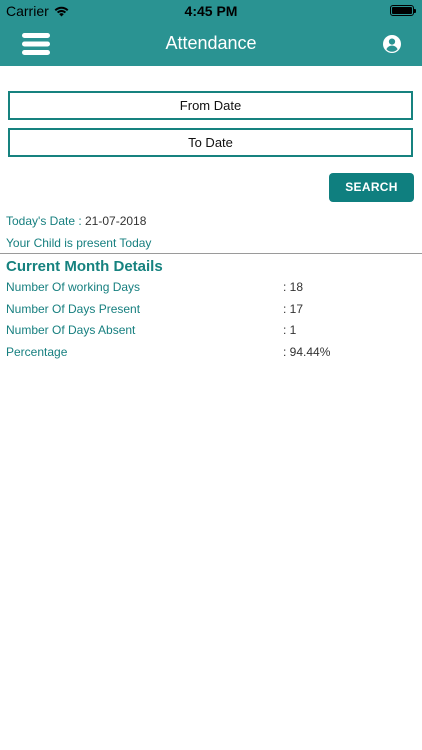 The width and height of the screenshot is (422, 750). I want to click on percentage-row: Percentage : 94.44%, so click(211, 353).